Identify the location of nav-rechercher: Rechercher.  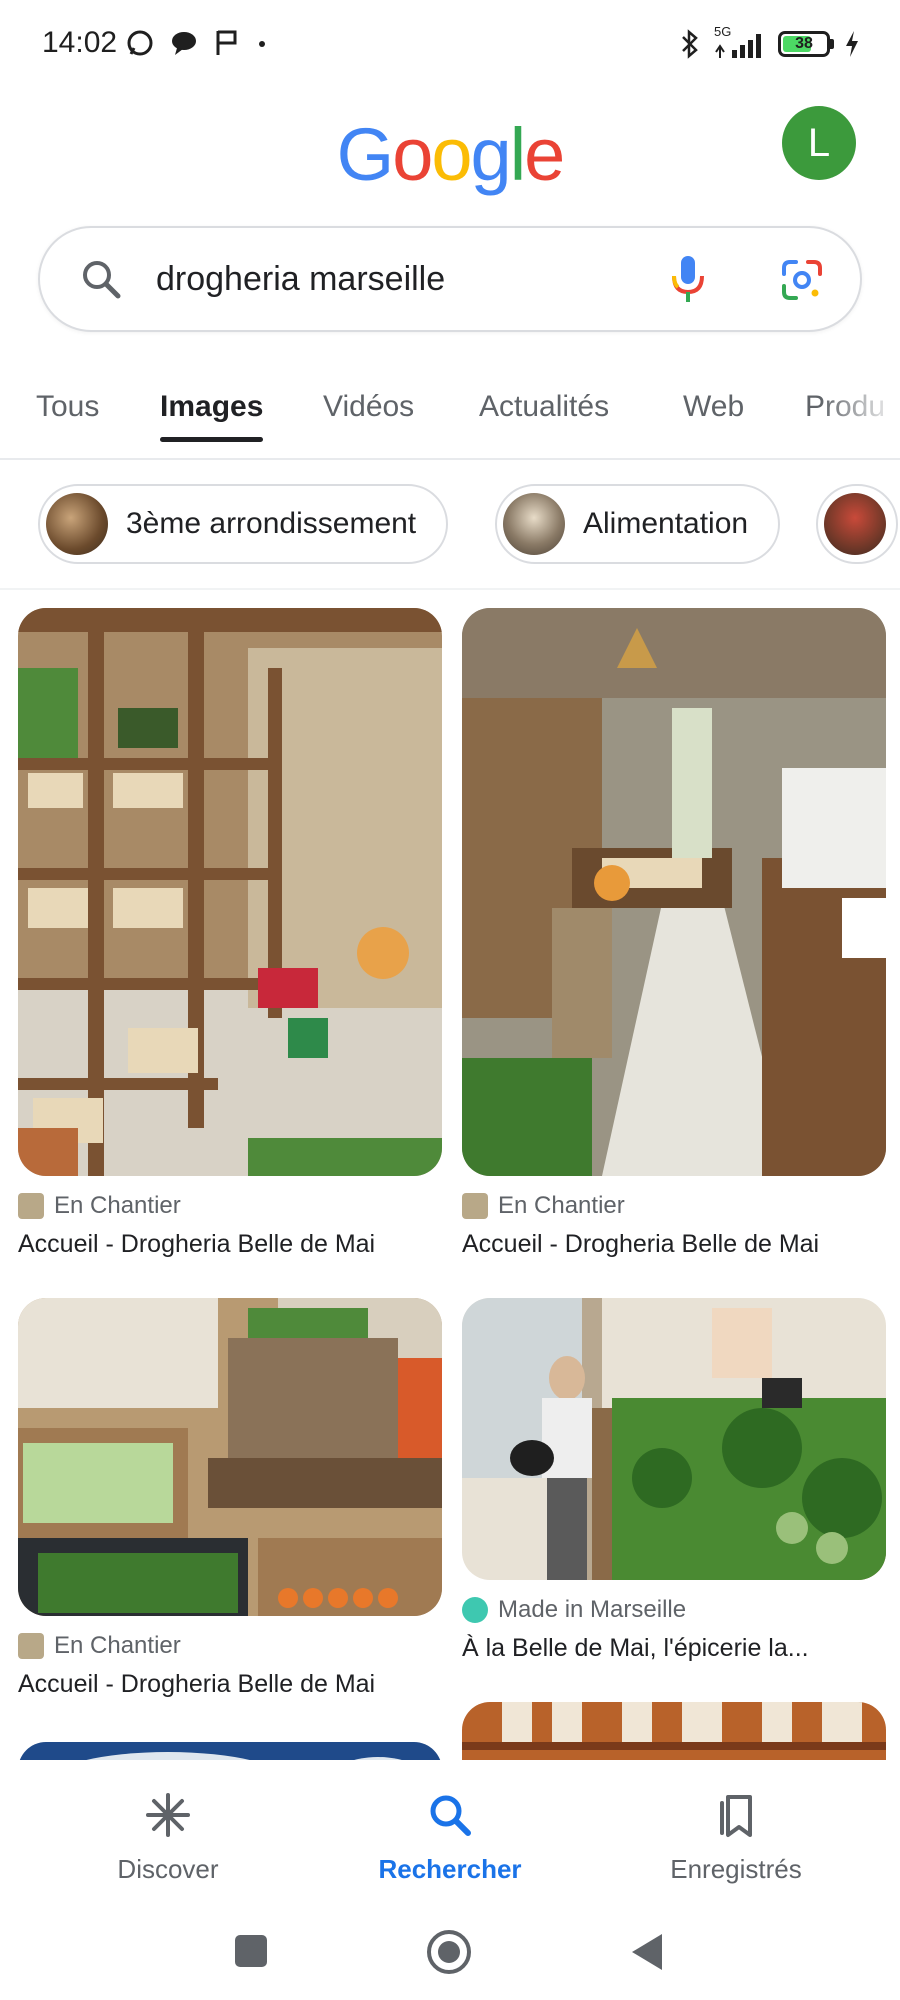
(450, 1837).